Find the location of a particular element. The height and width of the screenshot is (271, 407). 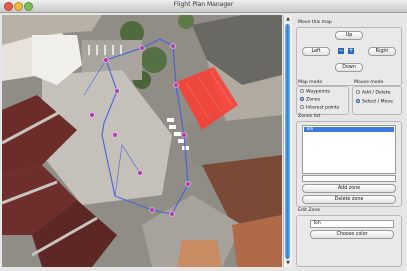

window-title: Flight Plan Manager is located at coordinates (203, 4).